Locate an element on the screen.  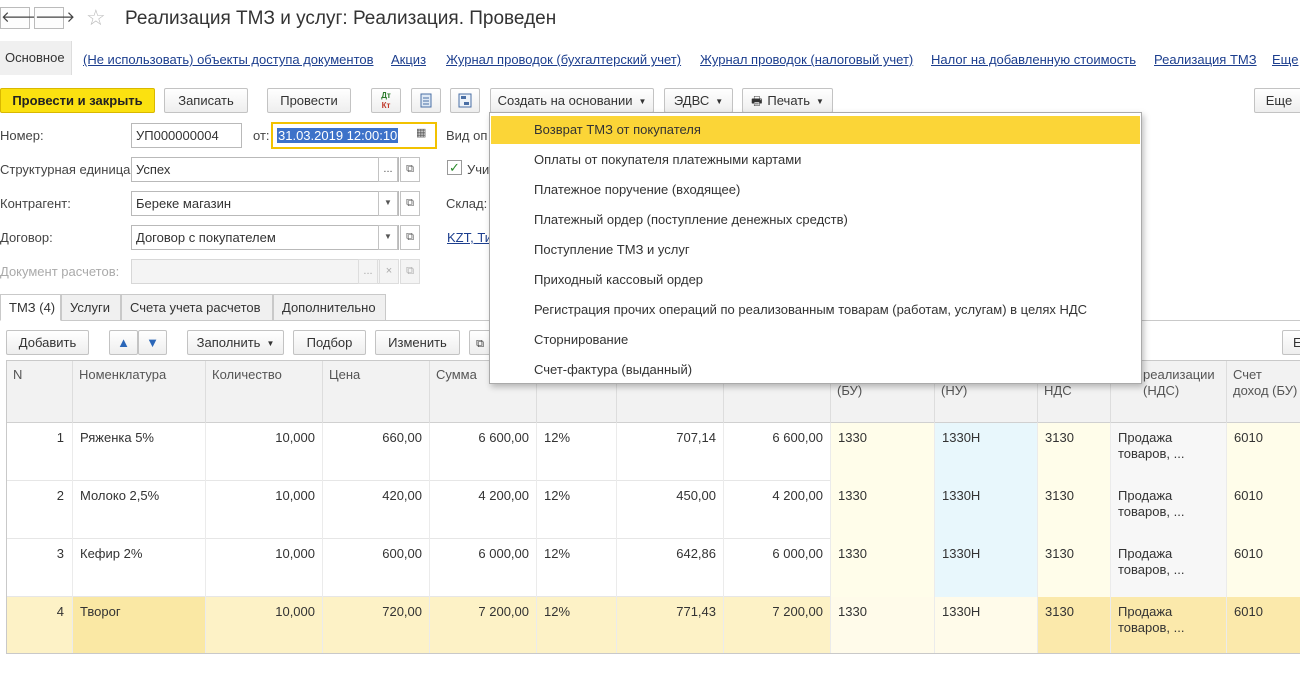
link-main: Основное is located at coordinates (36, 58).